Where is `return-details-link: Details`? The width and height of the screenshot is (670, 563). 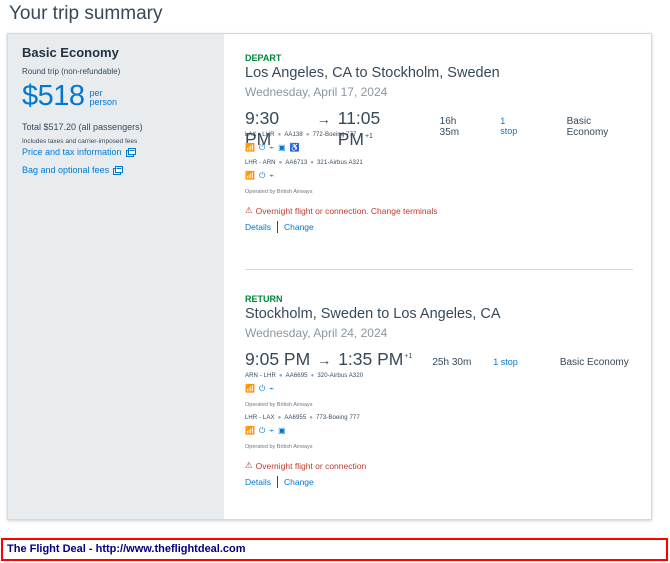
return-details-link: Details is located at coordinates (258, 482).